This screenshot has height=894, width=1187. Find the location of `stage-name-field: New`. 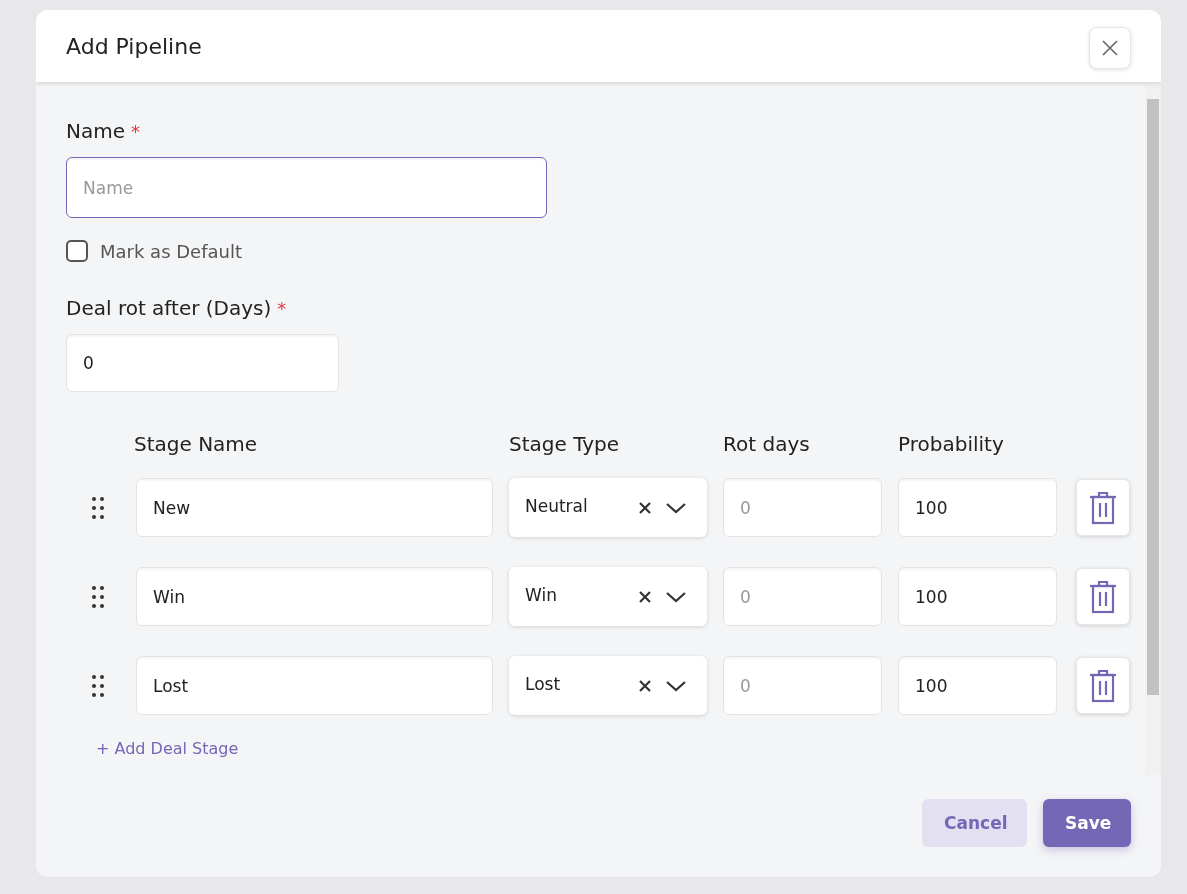

stage-name-field: New is located at coordinates (314, 507).